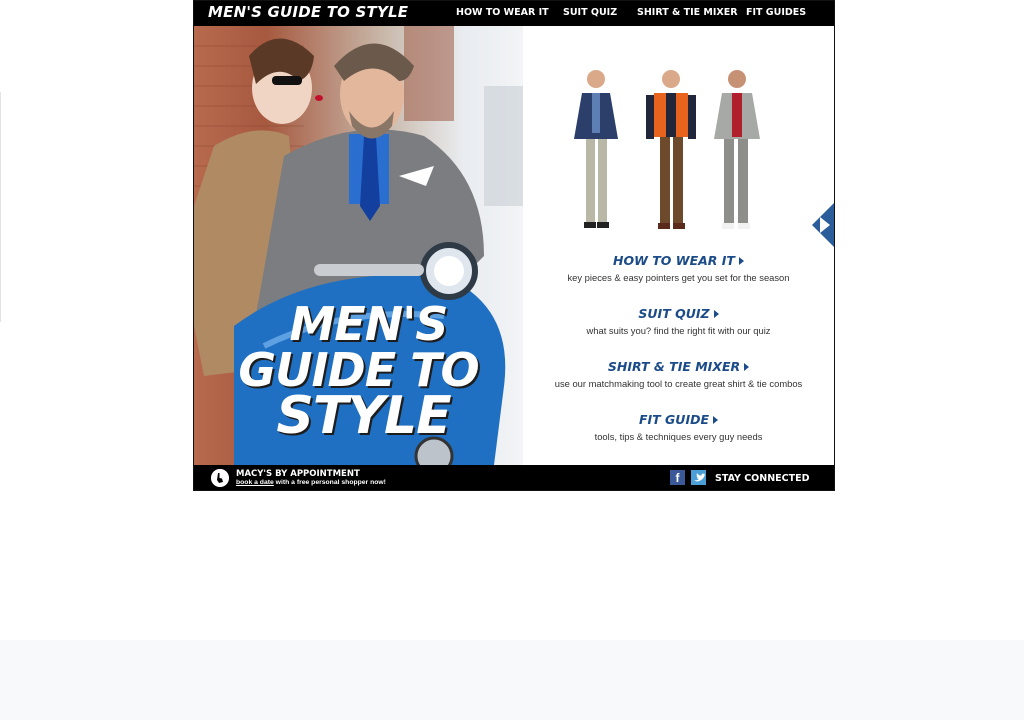 The image size is (1024, 720). Describe the element at coordinates (821, 225) in the screenshot. I see `next-arrow-icon` at that location.